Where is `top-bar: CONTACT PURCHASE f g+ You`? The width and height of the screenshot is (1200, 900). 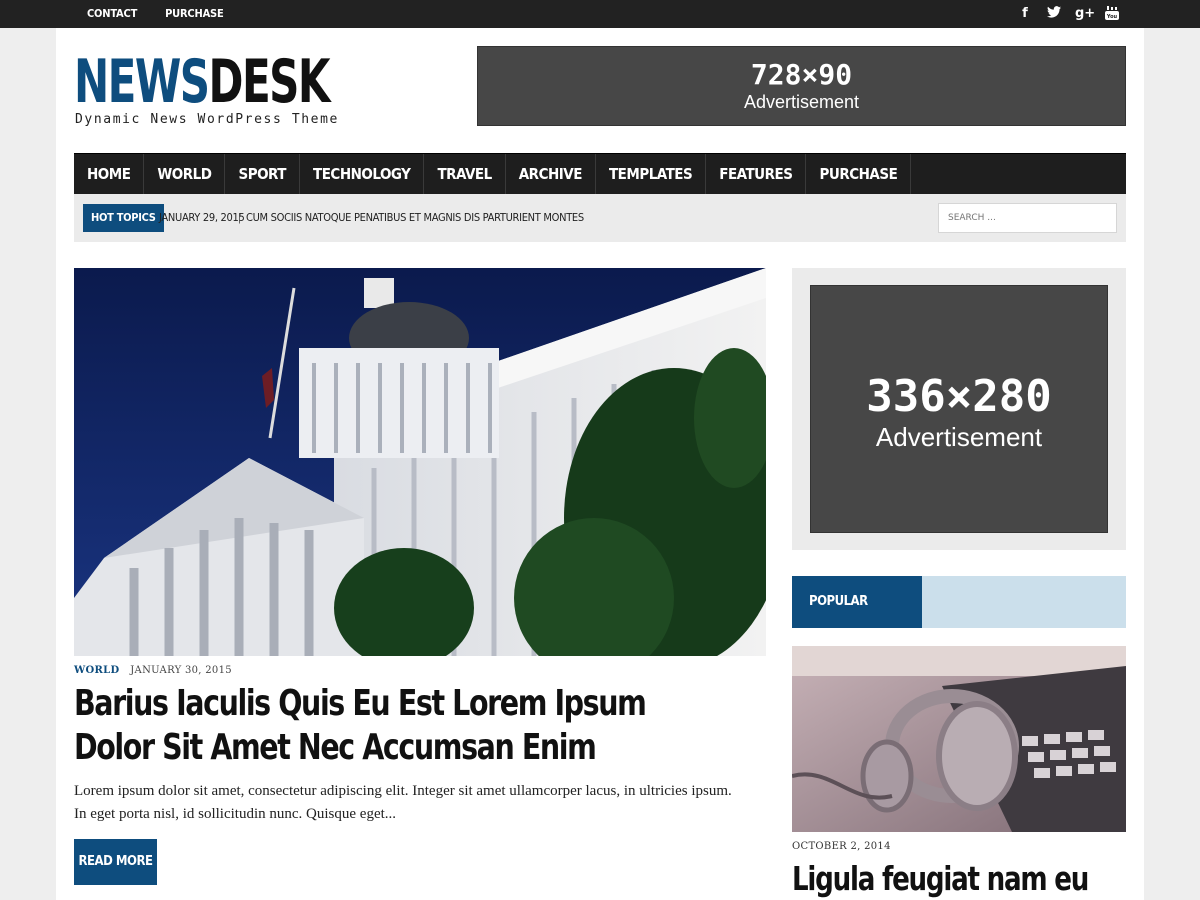 top-bar: CONTACT PURCHASE f g+ You is located at coordinates (600, 14).